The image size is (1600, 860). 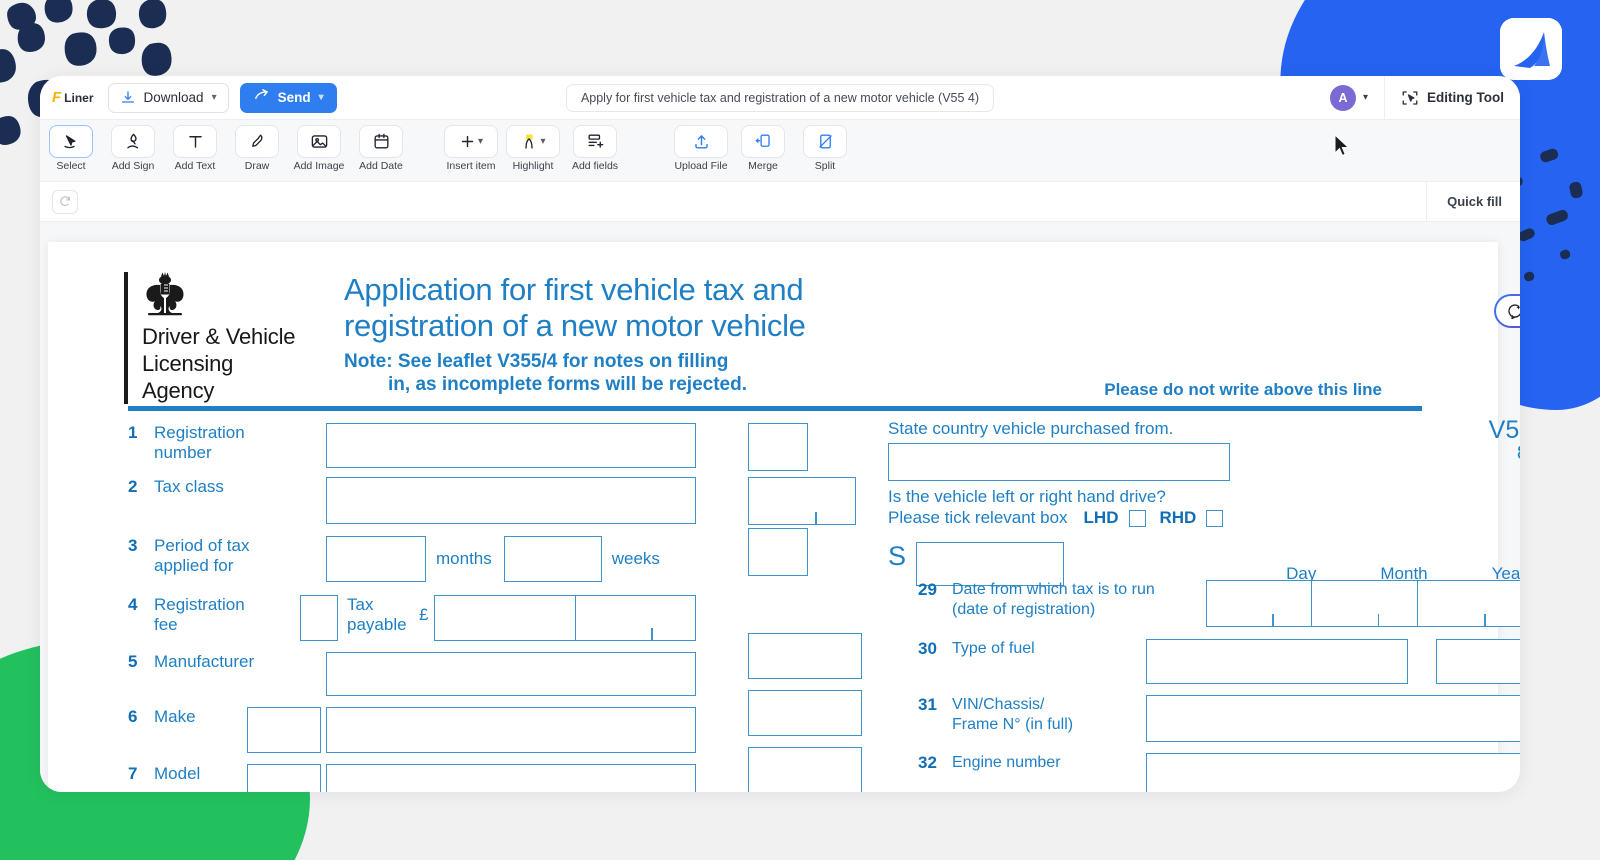 I want to click on field-1-input-registration-number, so click(x=511, y=445).